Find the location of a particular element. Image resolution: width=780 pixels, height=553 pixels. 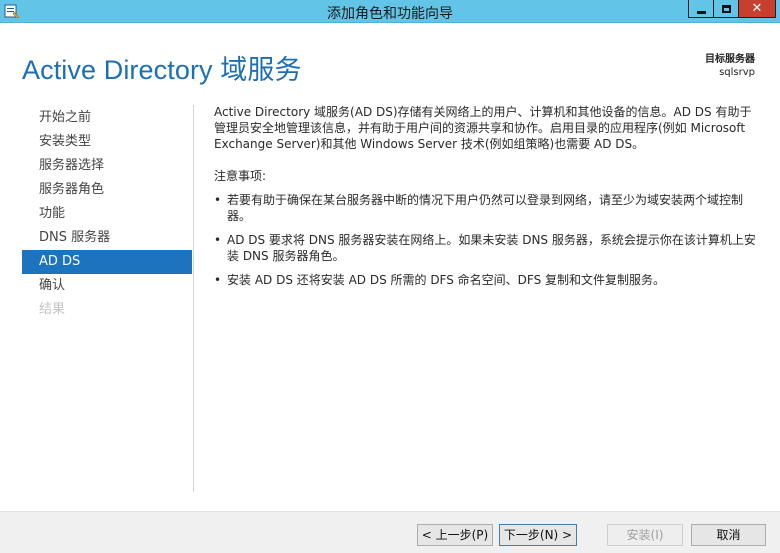

target-server-info: 目标服务器 sqlsrvp is located at coordinates (730, 66).